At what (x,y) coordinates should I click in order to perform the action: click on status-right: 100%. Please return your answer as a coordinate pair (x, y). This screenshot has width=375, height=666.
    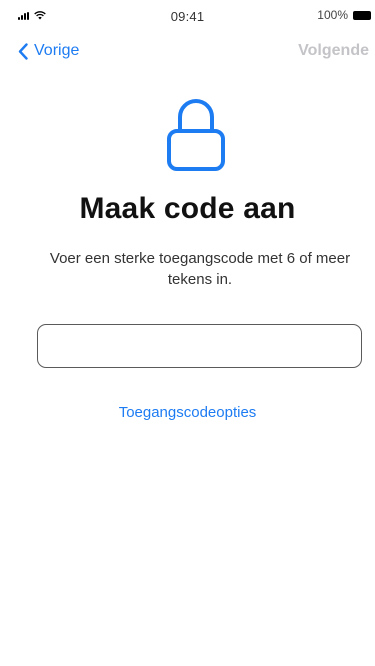
    Looking at the image, I should click on (344, 15).